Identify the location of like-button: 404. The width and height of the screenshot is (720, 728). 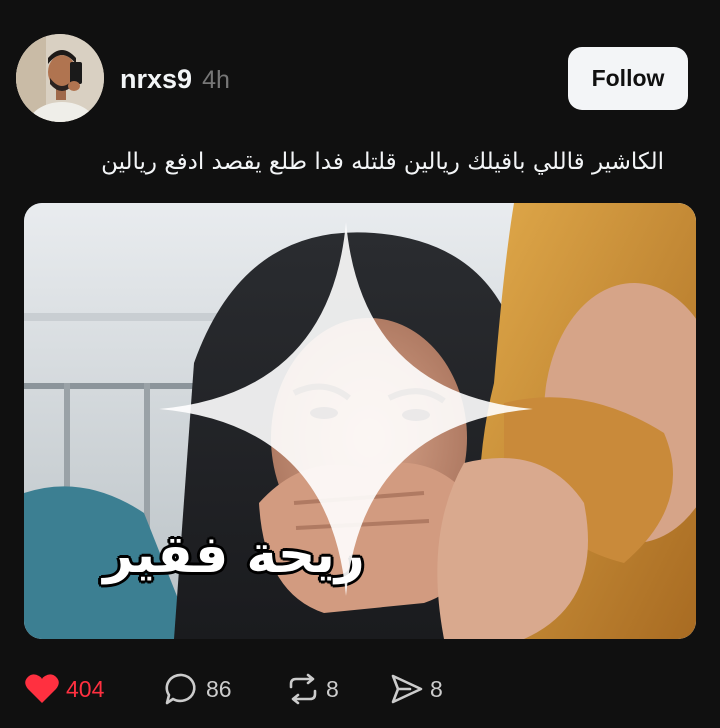
(94, 689).